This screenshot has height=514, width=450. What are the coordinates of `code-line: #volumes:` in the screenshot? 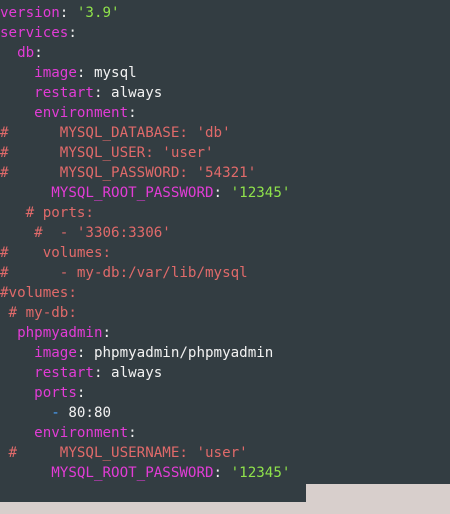 It's located at (145, 293).